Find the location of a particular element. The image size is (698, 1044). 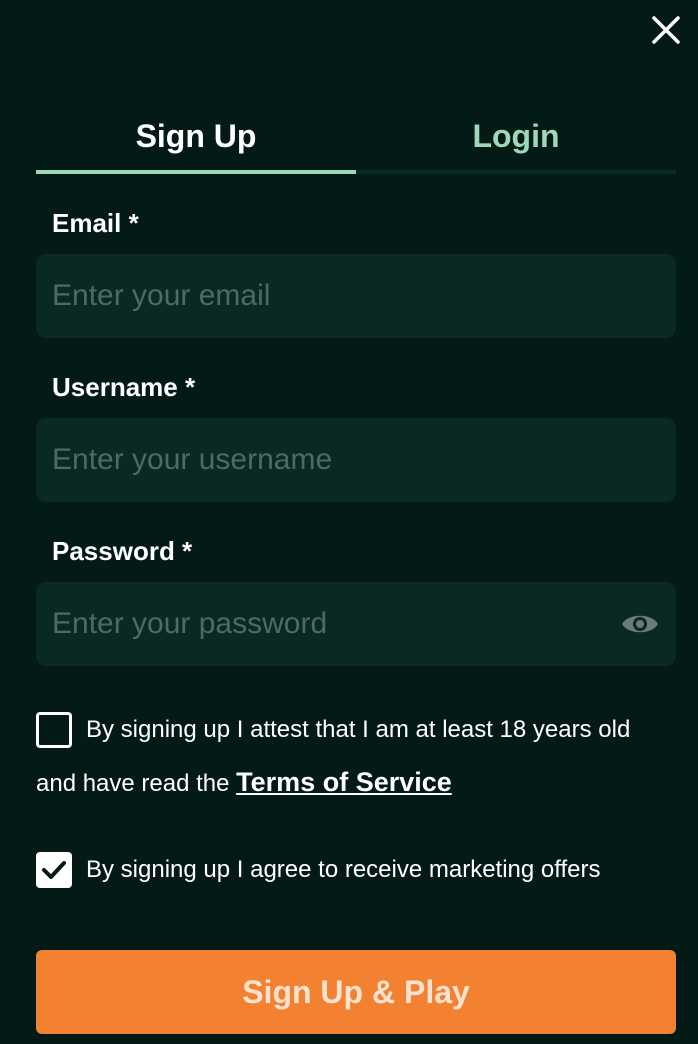

tab-sign-up: Sign Up is located at coordinates (196, 142).